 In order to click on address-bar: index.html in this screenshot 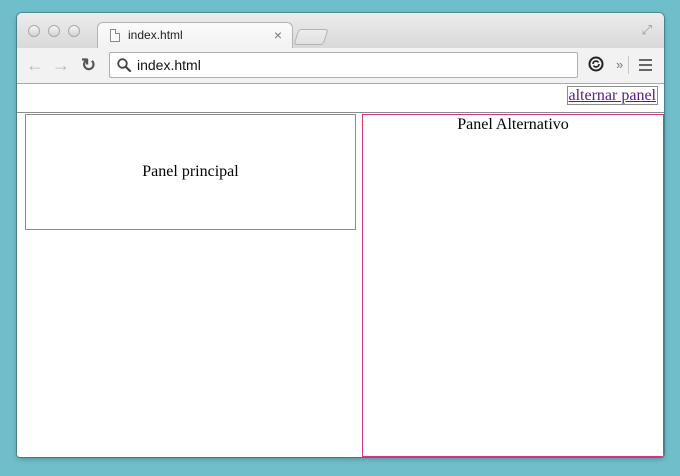, I will do `click(343, 65)`.